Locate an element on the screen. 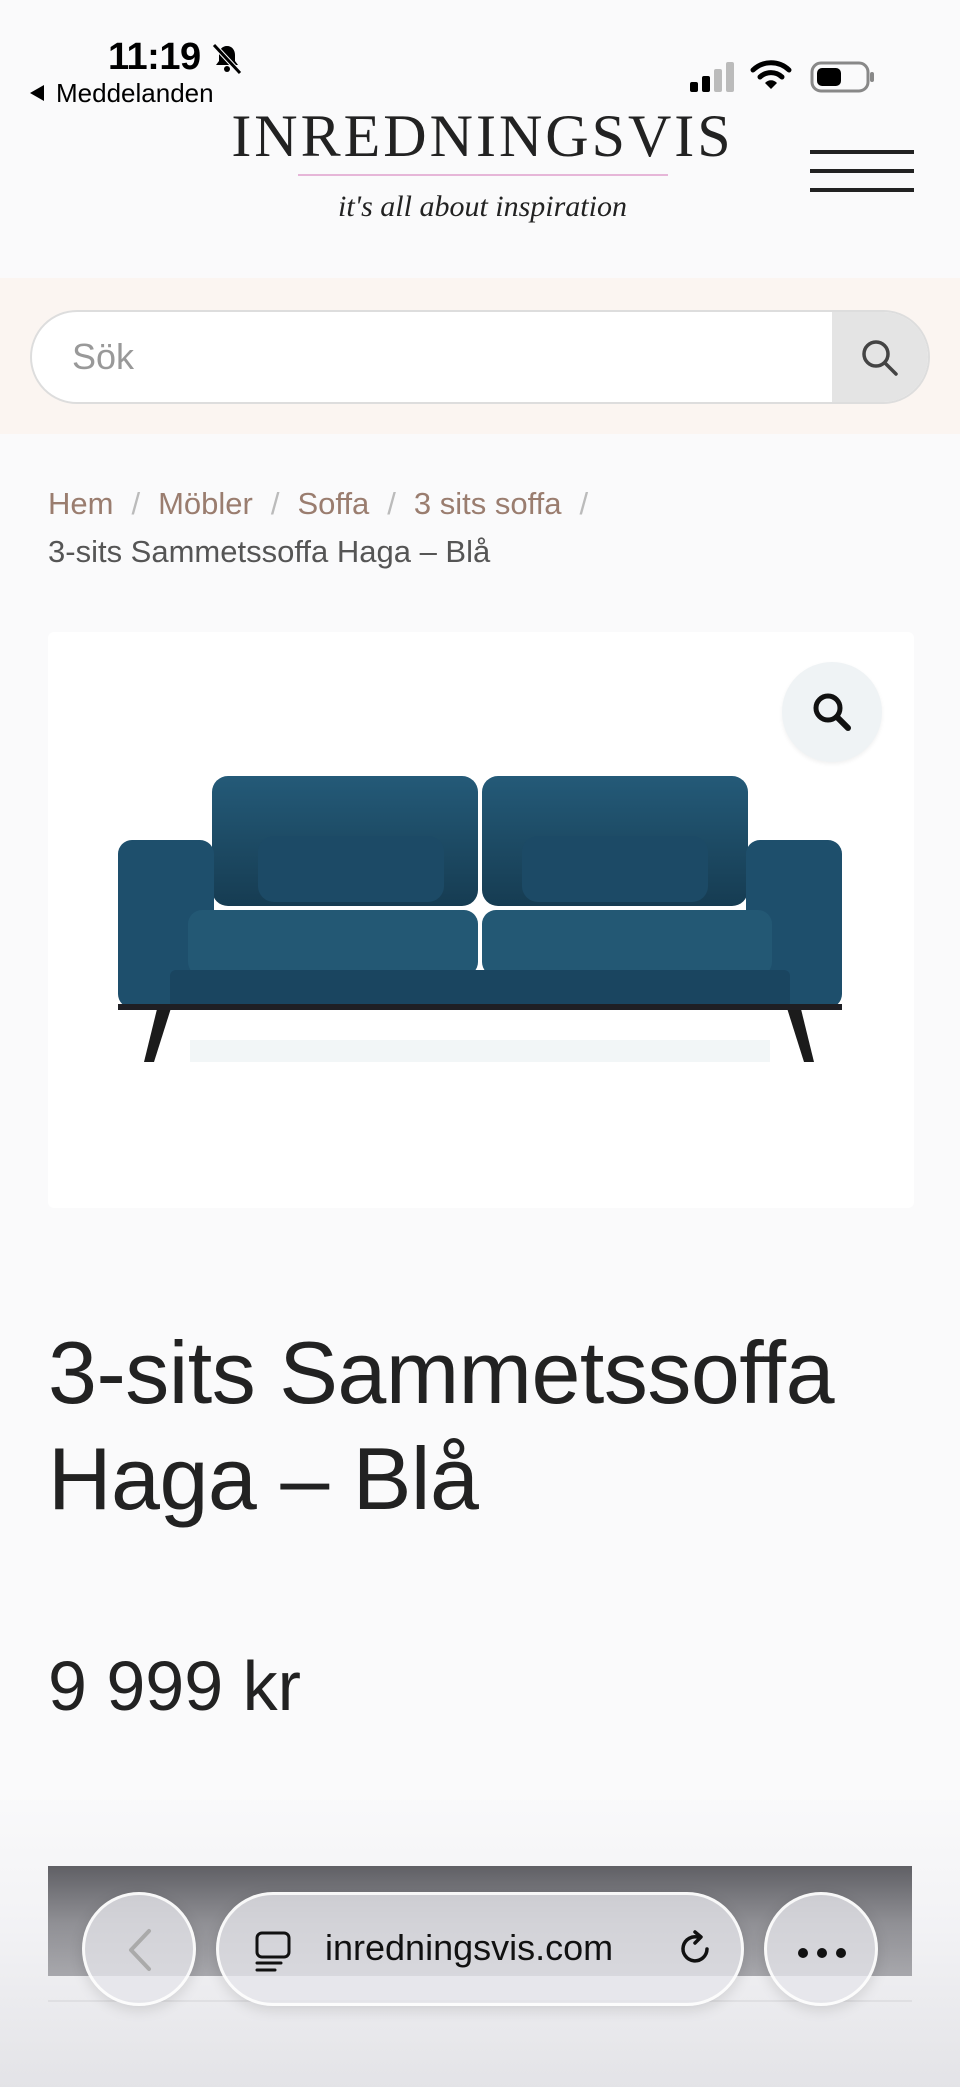 The width and height of the screenshot is (960, 2087). back-to-app-link: Meddelanden is located at coordinates (122, 93).